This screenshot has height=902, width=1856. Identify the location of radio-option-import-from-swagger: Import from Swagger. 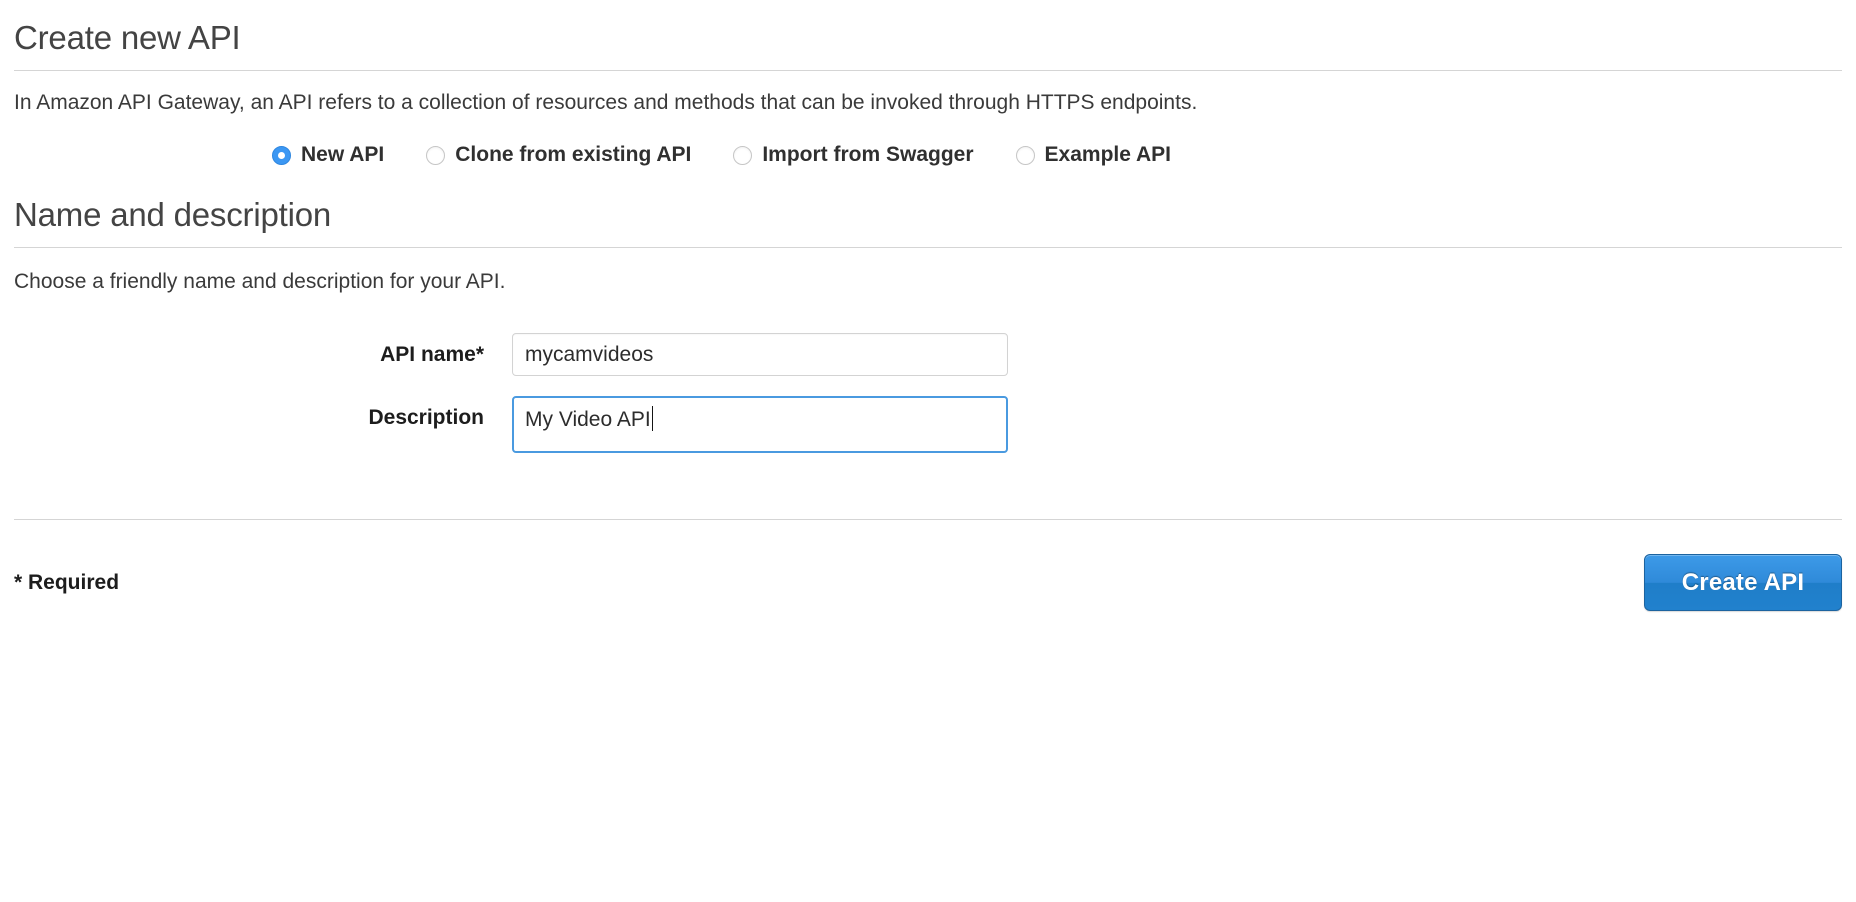
(853, 155).